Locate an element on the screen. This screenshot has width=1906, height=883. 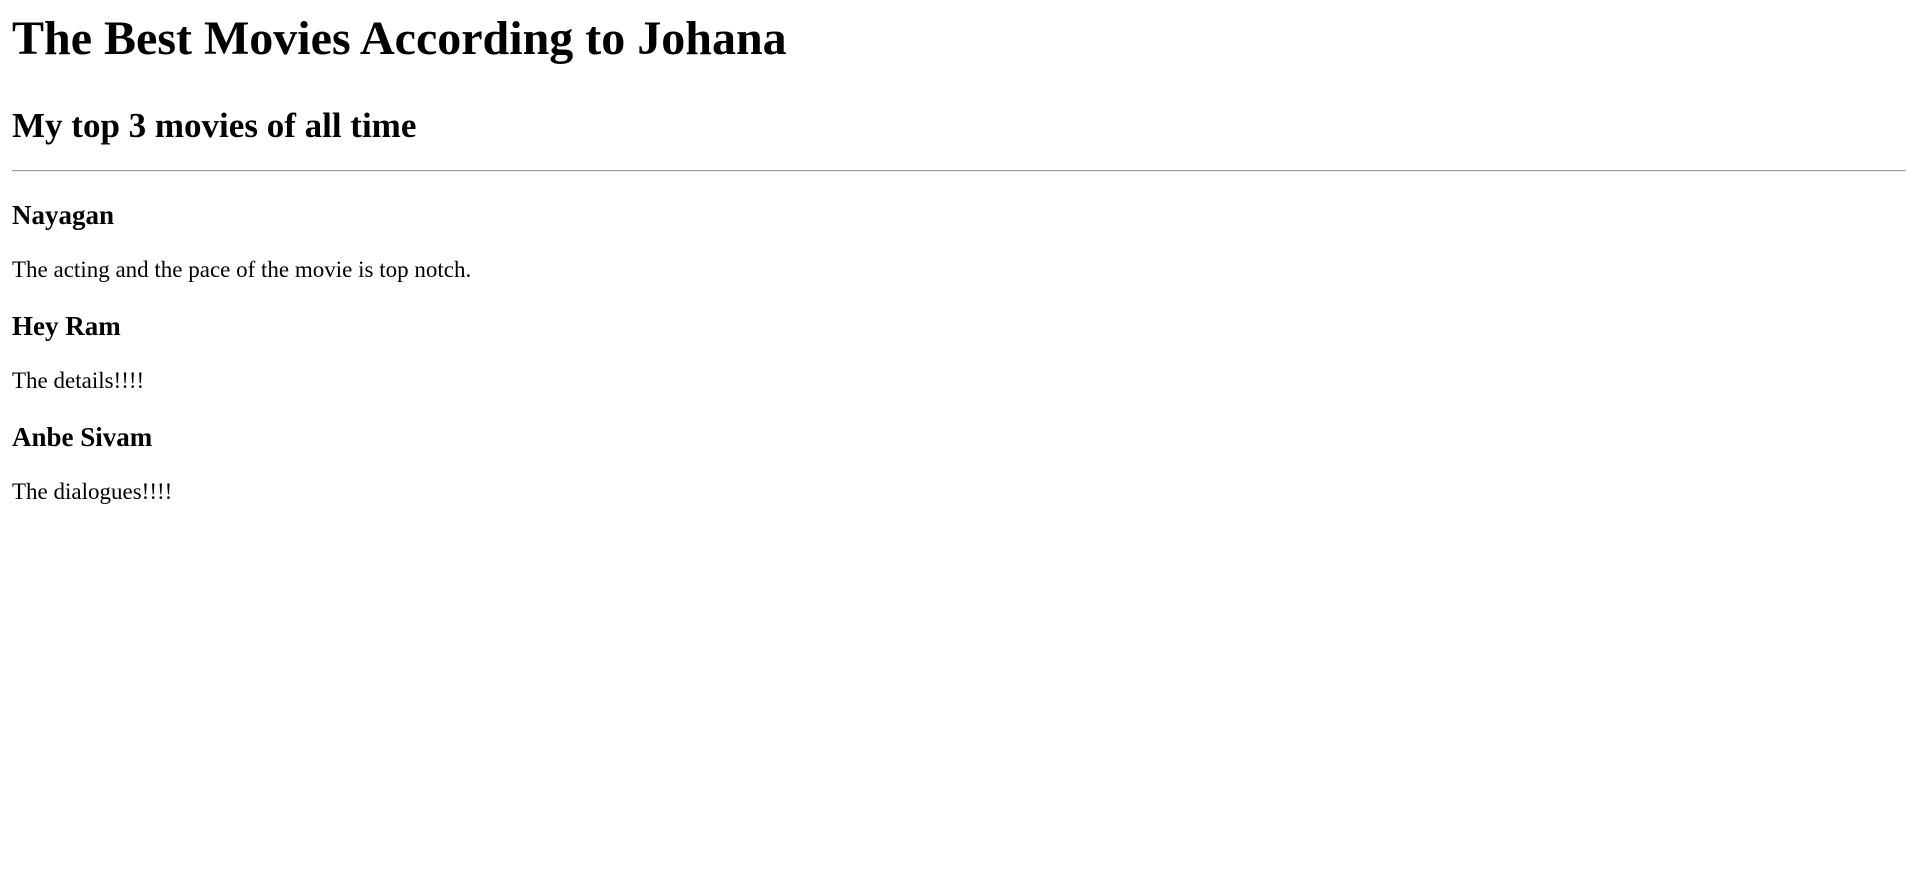
movie-title: Anbe Sivam is located at coordinates (82, 437).